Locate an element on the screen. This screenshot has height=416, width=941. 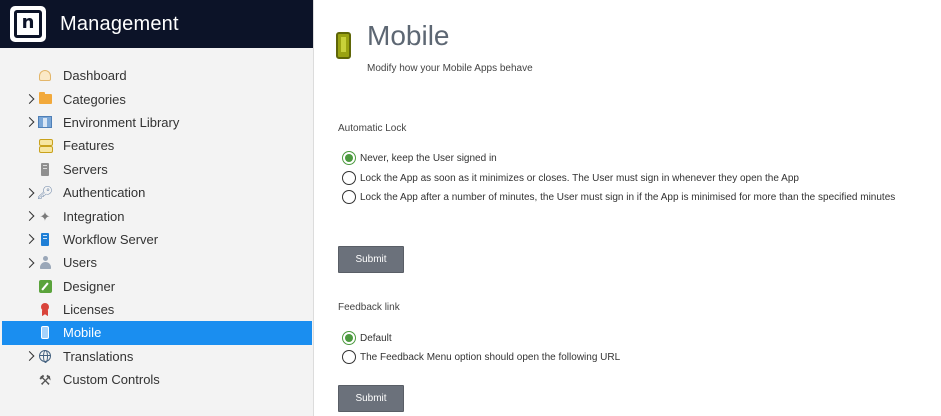
sidebar-item-label: Dashboard is located at coordinates (95, 76).